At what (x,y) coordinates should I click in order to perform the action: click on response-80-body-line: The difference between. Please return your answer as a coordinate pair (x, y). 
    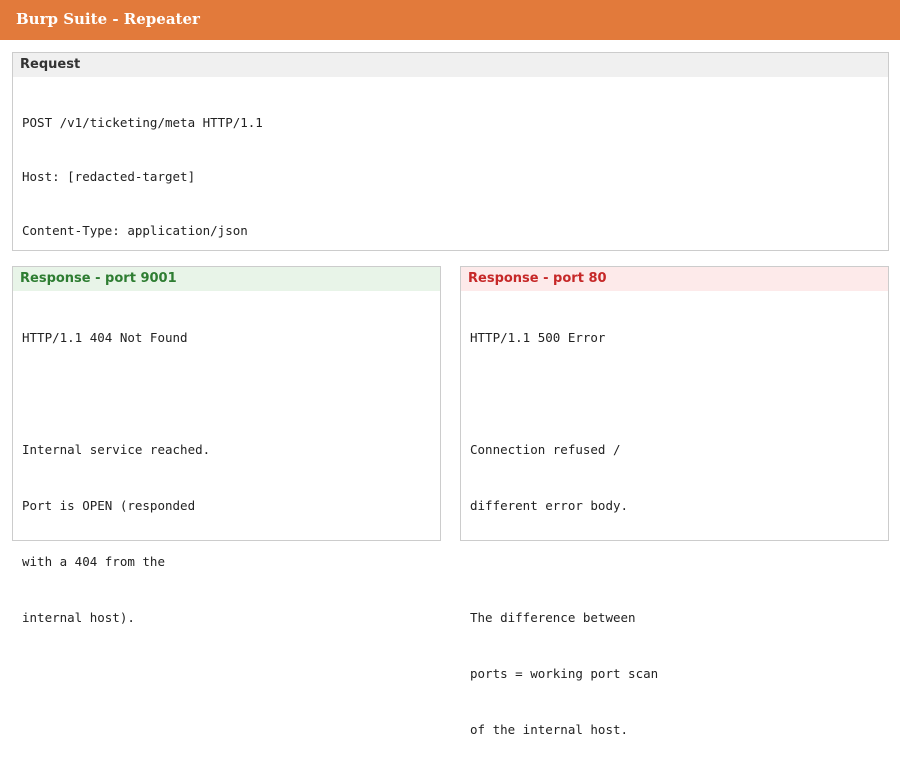
    Looking at the image, I should click on (553, 617).